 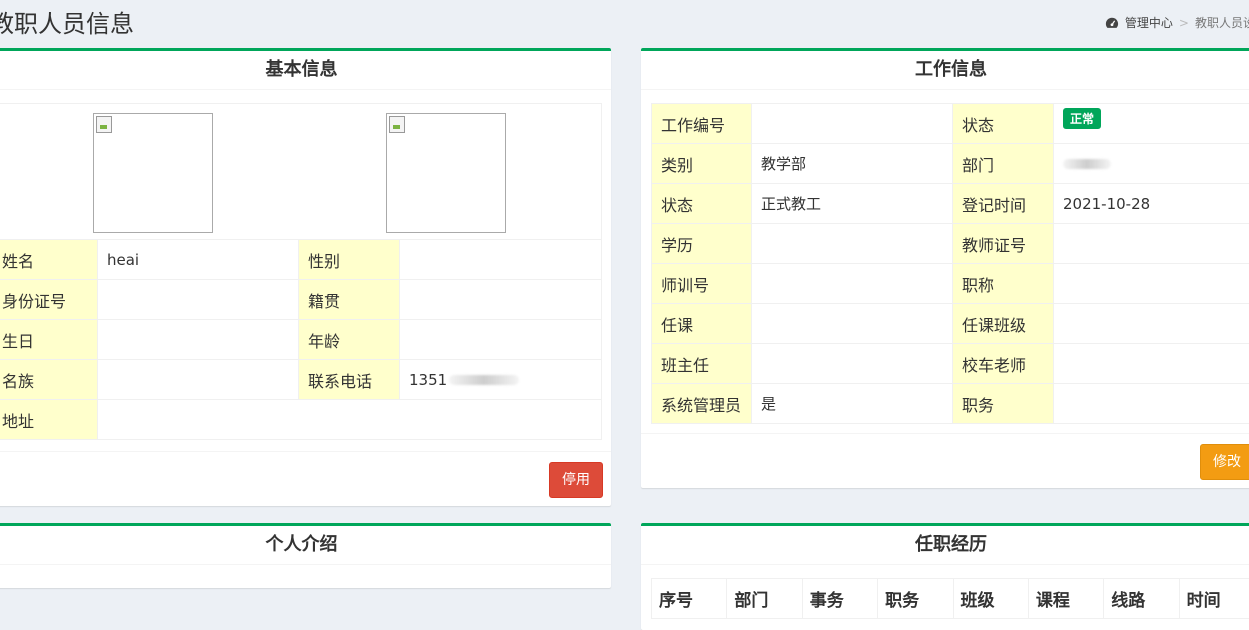 I want to click on intro-box: 个人介绍, so click(x=305, y=555).